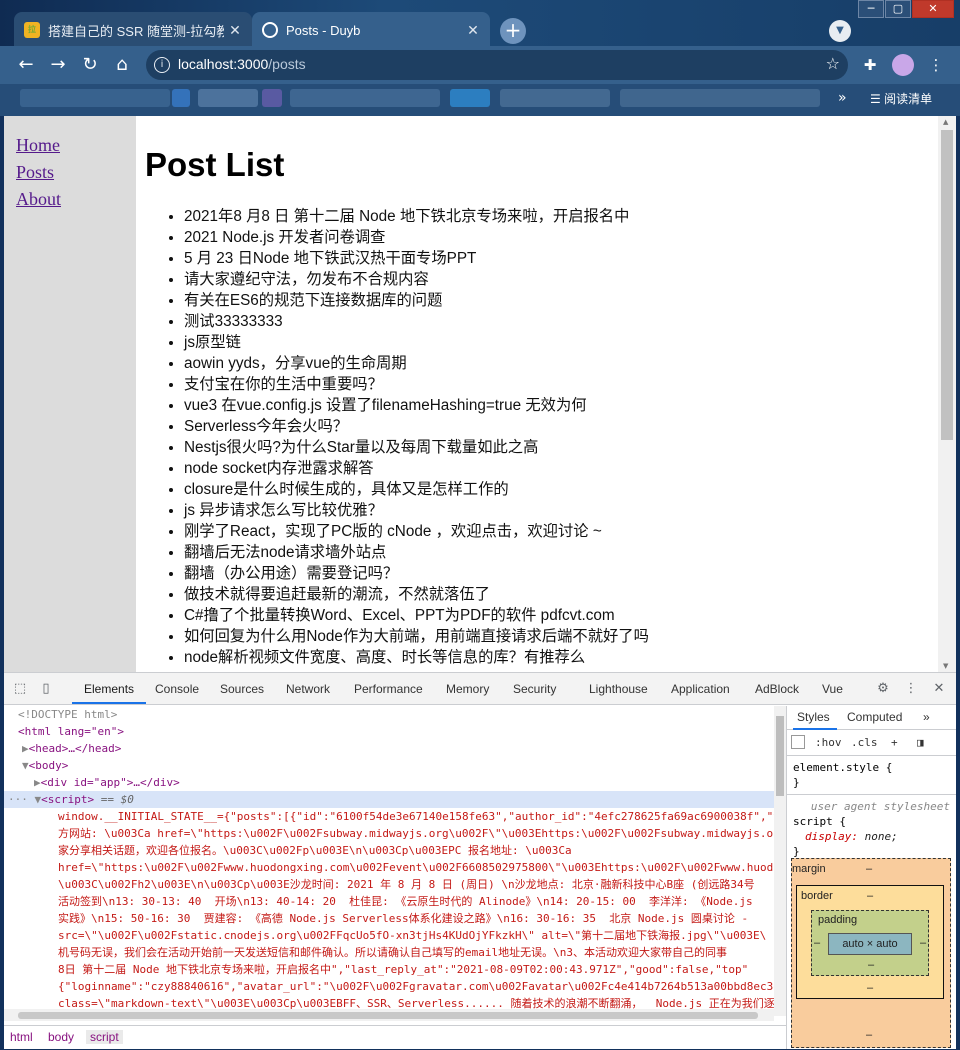 This screenshot has height=1050, width=960. What do you see at coordinates (26, 65) in the screenshot?
I see `back-arrow-icon: ←` at bounding box center [26, 65].